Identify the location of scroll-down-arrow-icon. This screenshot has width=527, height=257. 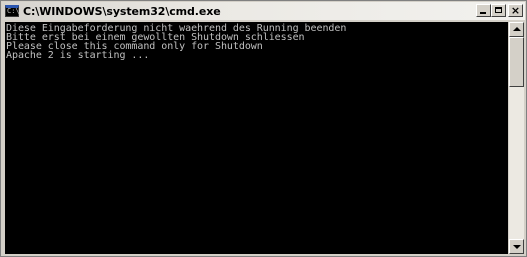
(517, 247).